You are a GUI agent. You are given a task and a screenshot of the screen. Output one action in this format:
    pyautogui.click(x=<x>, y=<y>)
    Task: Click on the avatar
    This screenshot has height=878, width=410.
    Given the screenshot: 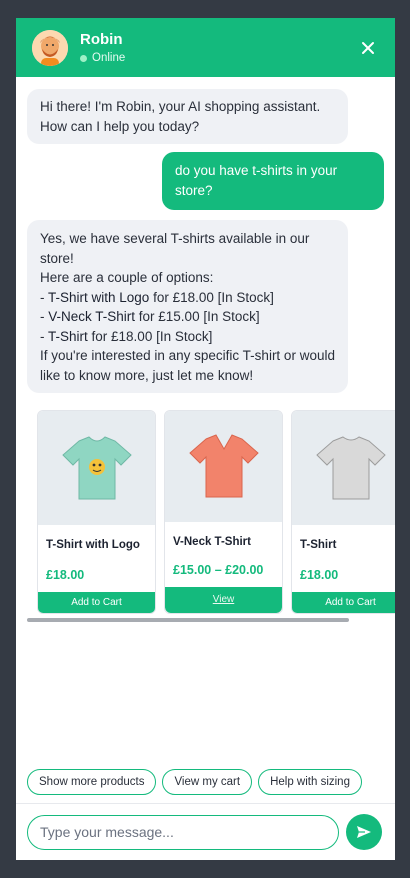 What is the action you would take?
    pyautogui.click(x=50, y=47)
    